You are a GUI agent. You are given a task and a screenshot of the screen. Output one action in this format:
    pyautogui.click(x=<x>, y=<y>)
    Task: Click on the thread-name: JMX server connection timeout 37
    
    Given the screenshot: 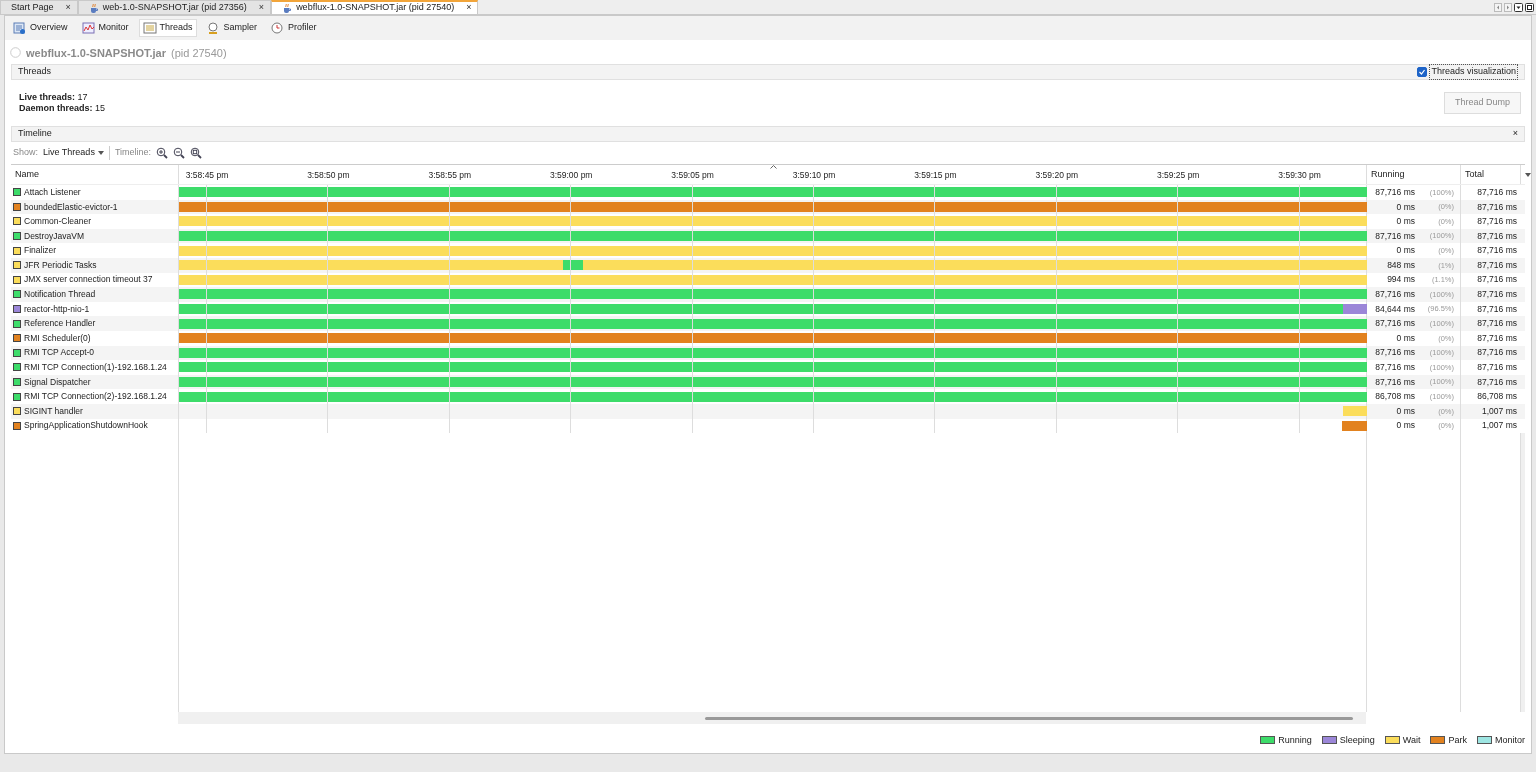 What is the action you would take?
    pyautogui.click(x=88, y=280)
    